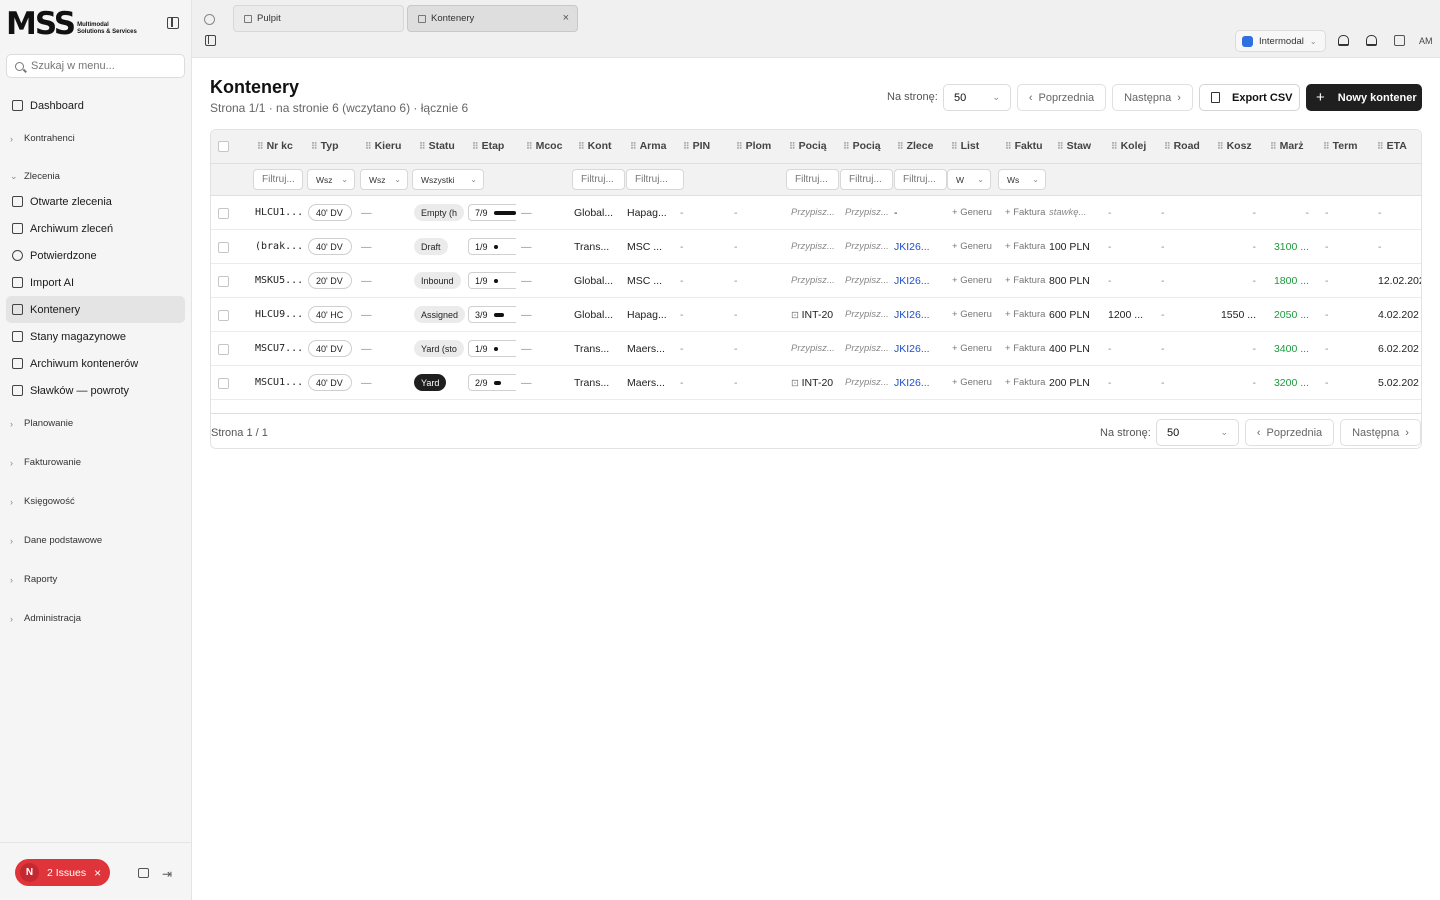 The height and width of the screenshot is (900, 1440). I want to click on sidebar-item: Archiwum zleceń, so click(95, 228).